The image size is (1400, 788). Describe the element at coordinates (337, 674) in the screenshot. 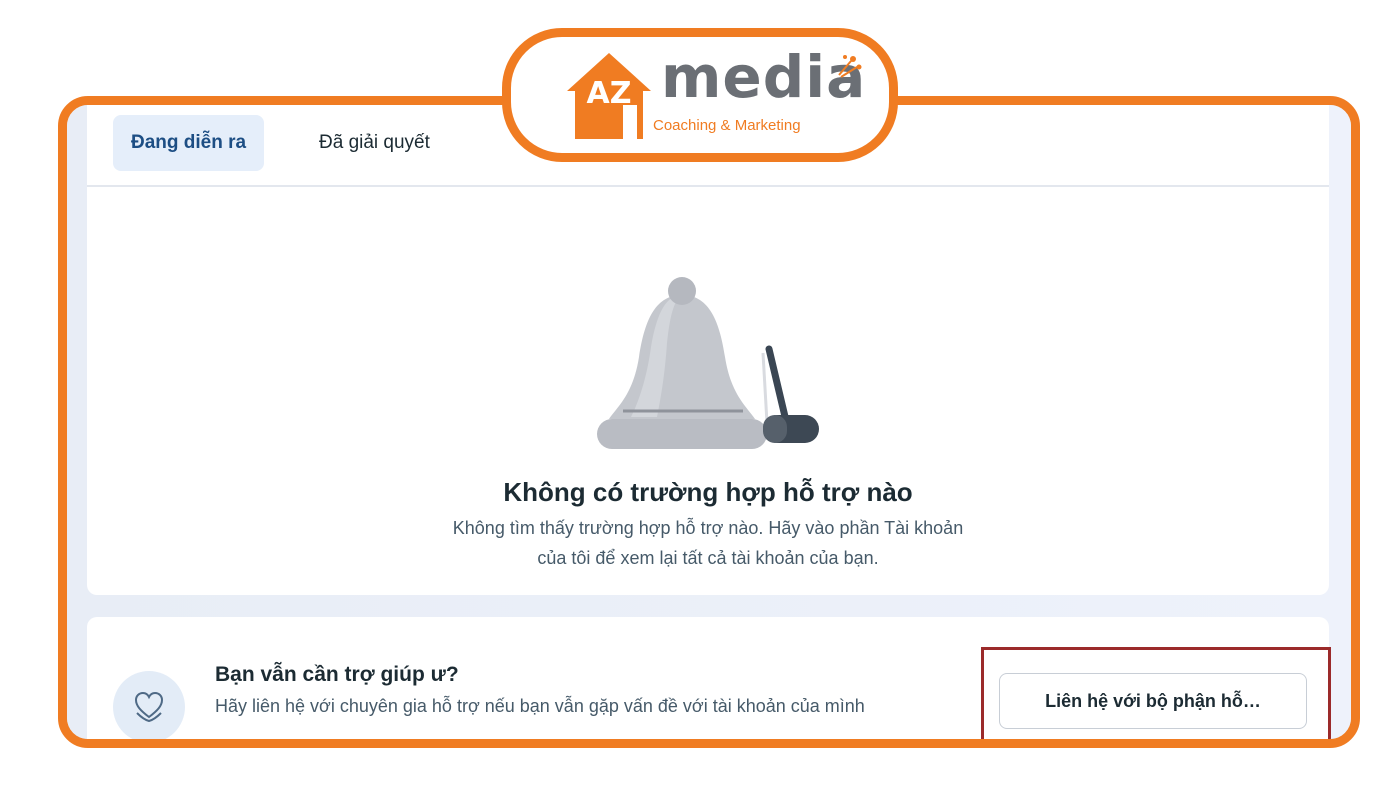

I see `need-help-title: Bạn vẫn cần trợ giúp ư?` at that location.